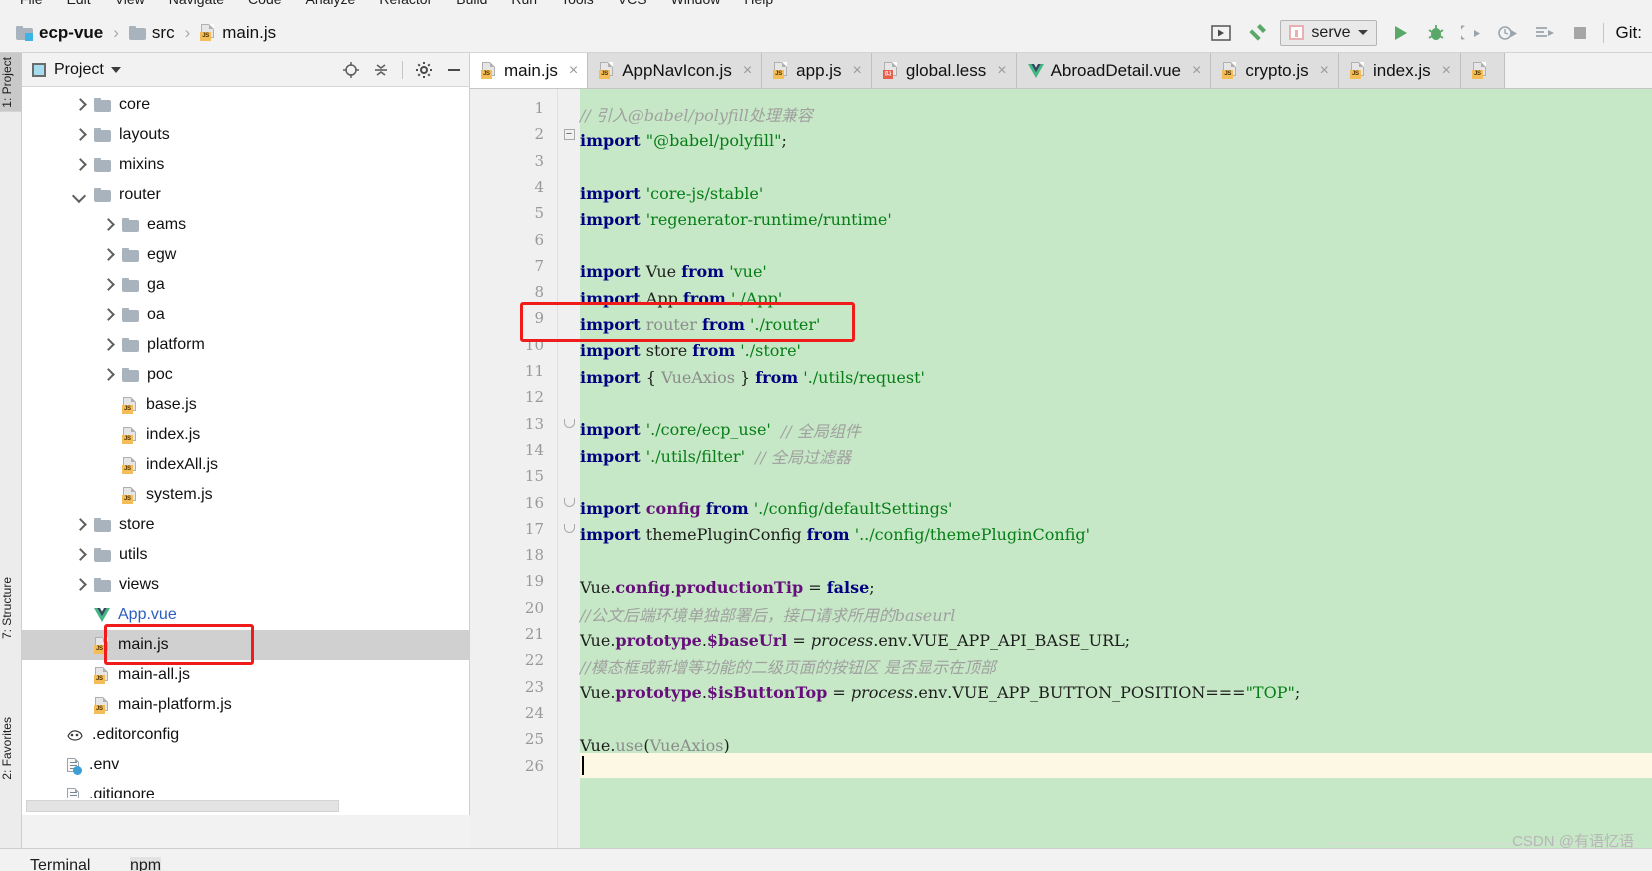 This screenshot has width=1652, height=871. Describe the element at coordinates (245, 195) in the screenshot. I see `tree-node: router` at that location.